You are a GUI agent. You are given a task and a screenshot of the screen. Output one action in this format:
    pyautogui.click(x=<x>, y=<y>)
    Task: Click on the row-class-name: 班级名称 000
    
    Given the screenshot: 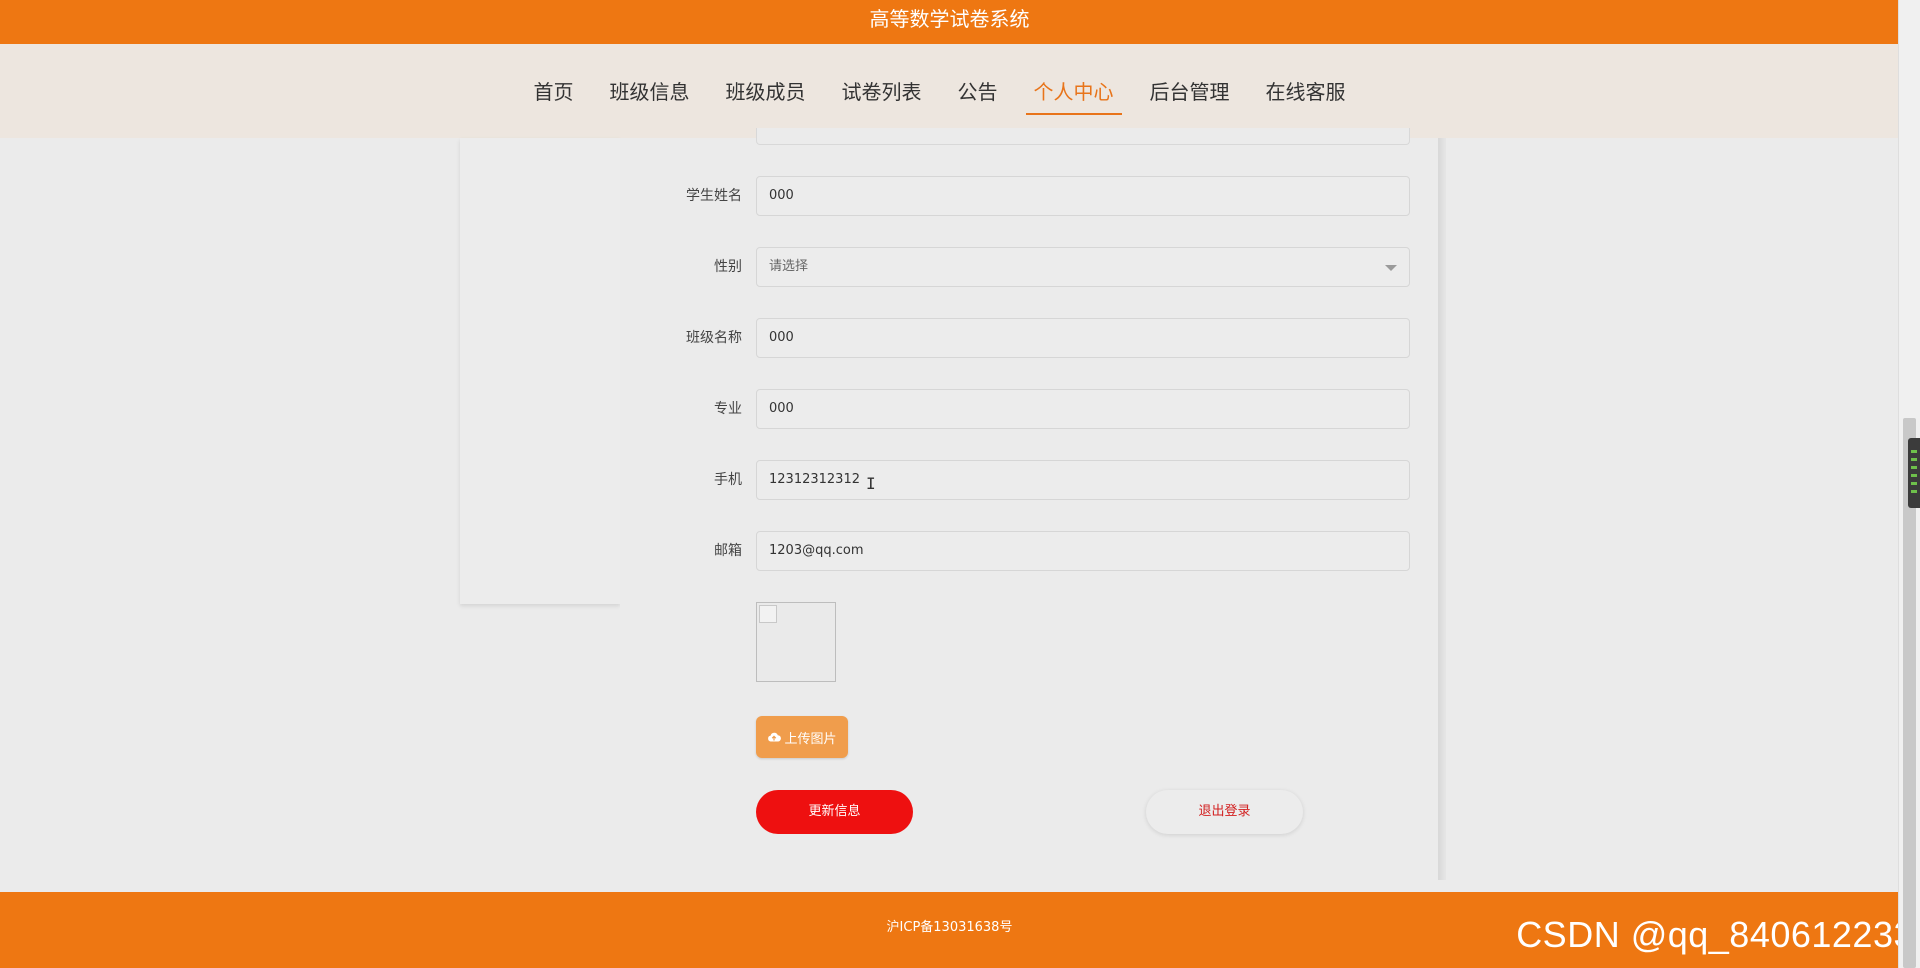 What is the action you would take?
    pyautogui.click(x=1015, y=338)
    